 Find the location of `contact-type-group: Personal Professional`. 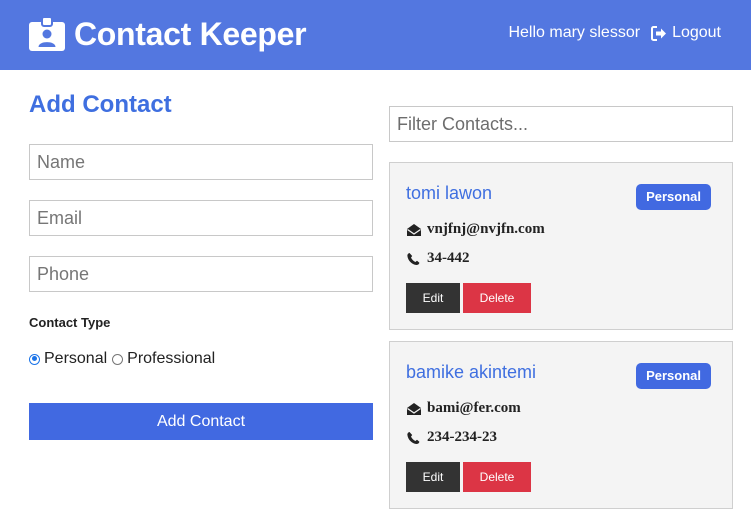

contact-type-group: Personal Professional is located at coordinates (124, 359).